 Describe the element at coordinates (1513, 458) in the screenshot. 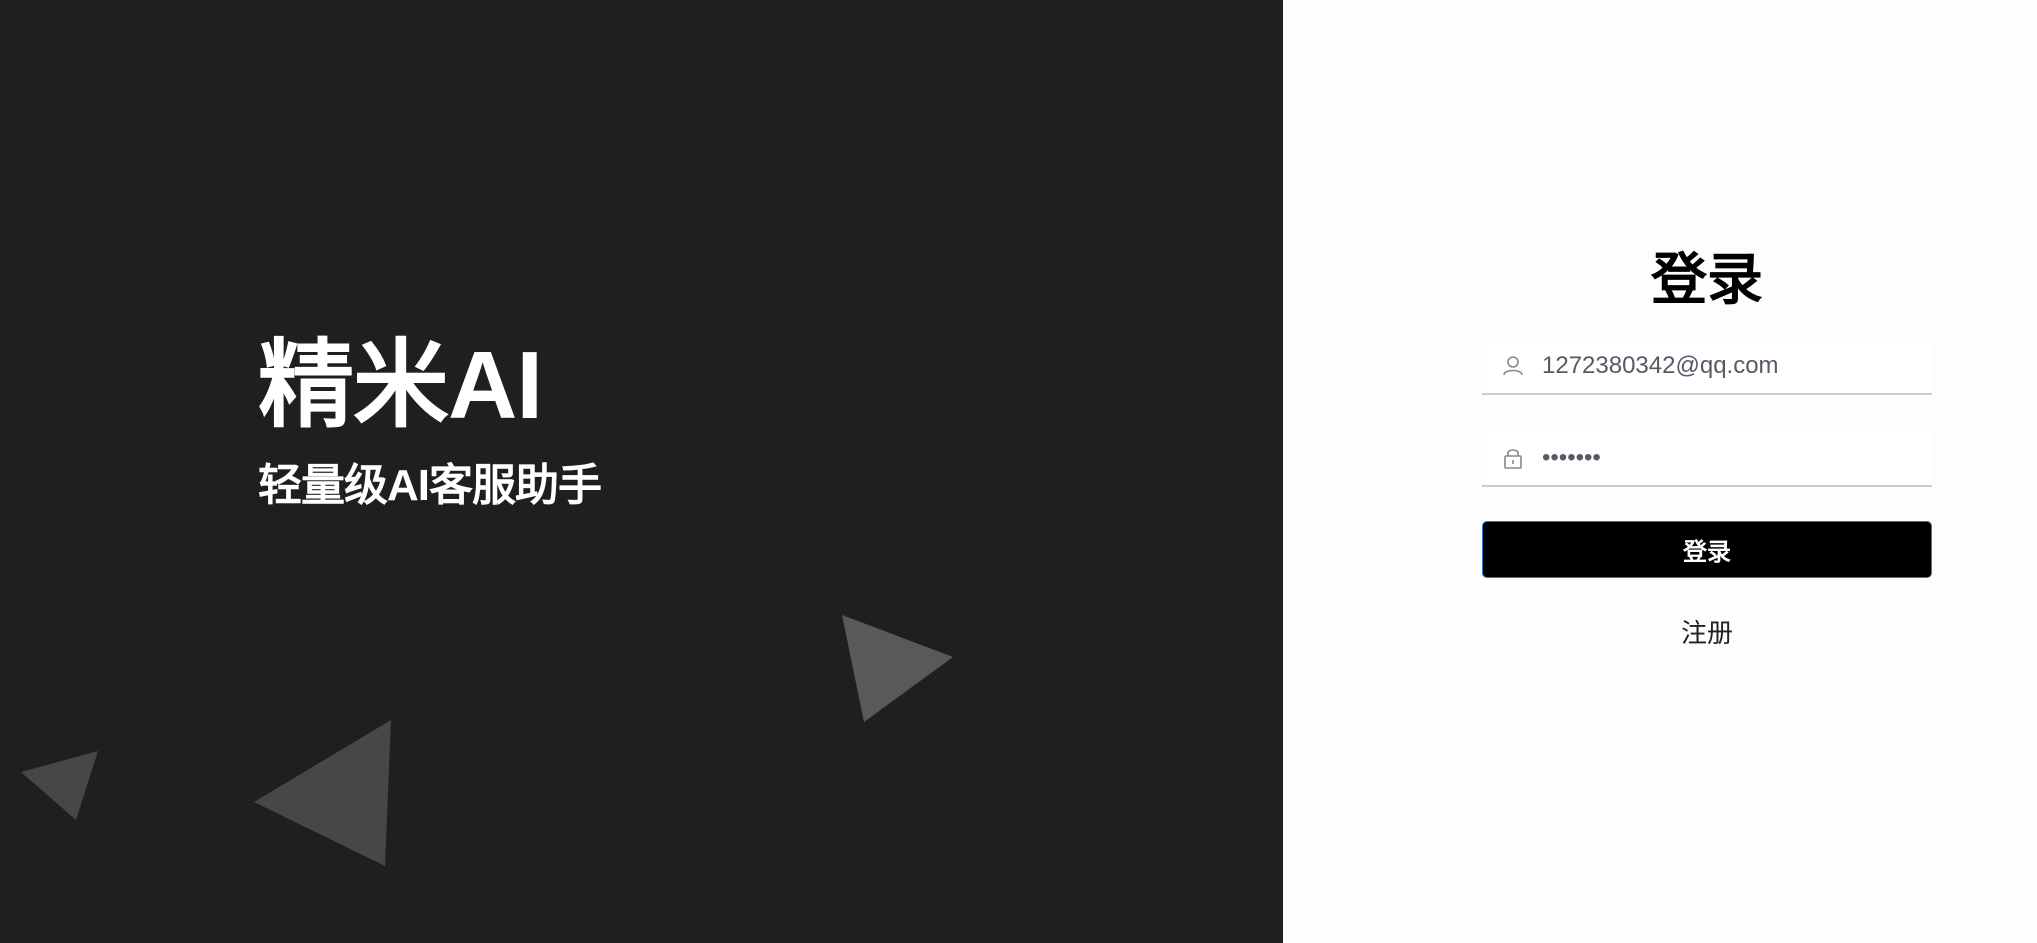

I see `lock-icon` at that location.